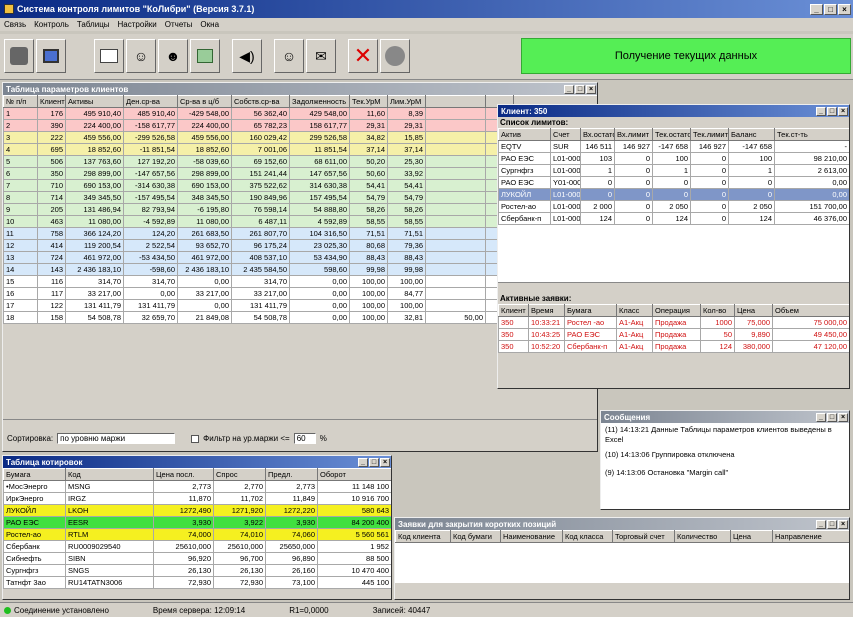 Image resolution: width=853 pixels, height=617 pixels. Describe the element at coordinates (751, 536) in the screenshot. I see `s-col-price: Цена` at that location.